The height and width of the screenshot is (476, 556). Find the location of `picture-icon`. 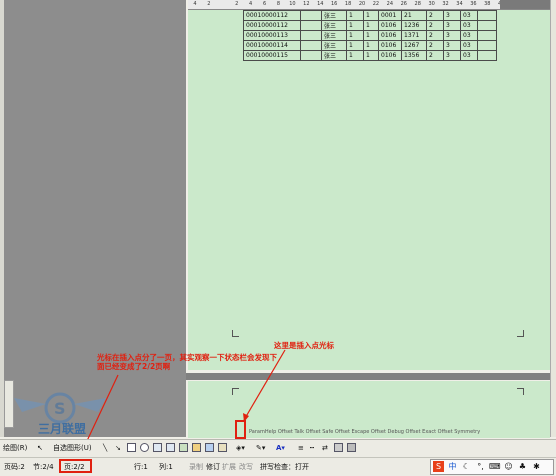

picture-icon is located at coordinates (222, 447).